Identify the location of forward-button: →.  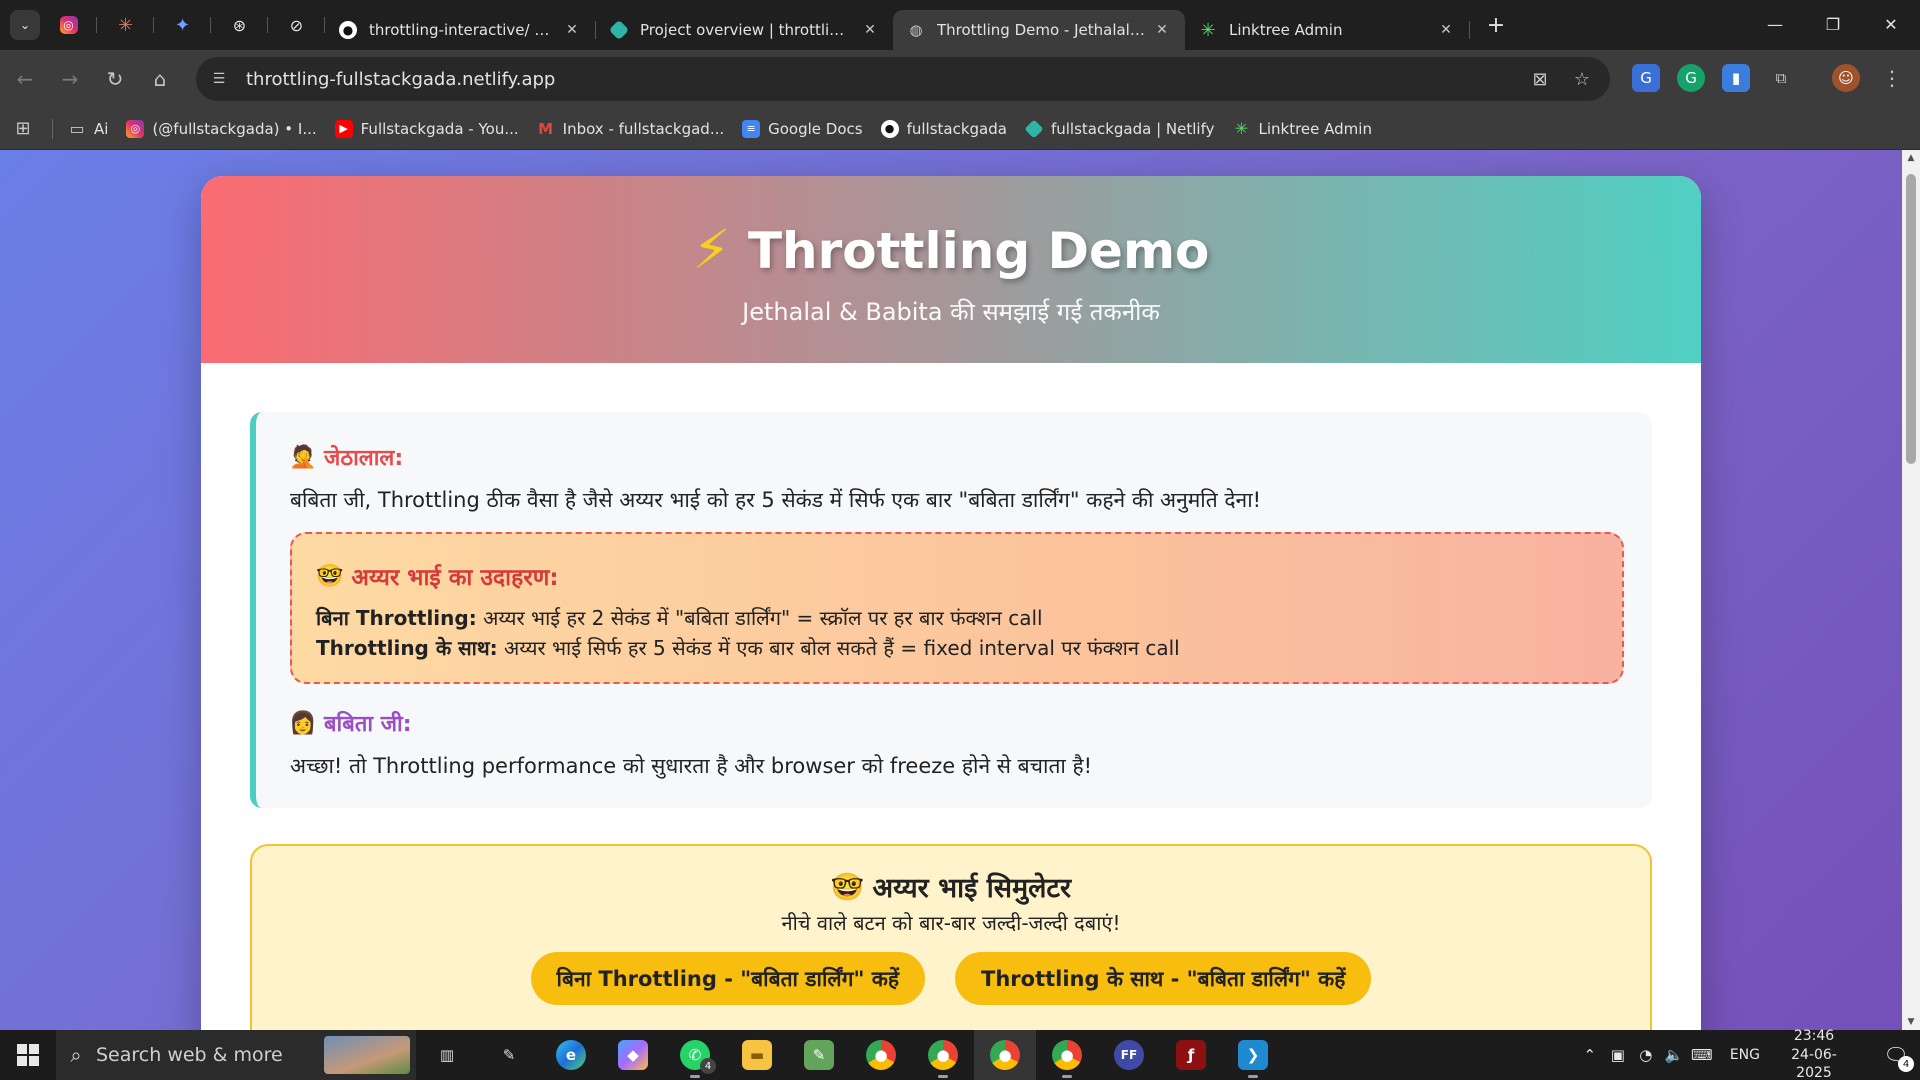
(70, 79).